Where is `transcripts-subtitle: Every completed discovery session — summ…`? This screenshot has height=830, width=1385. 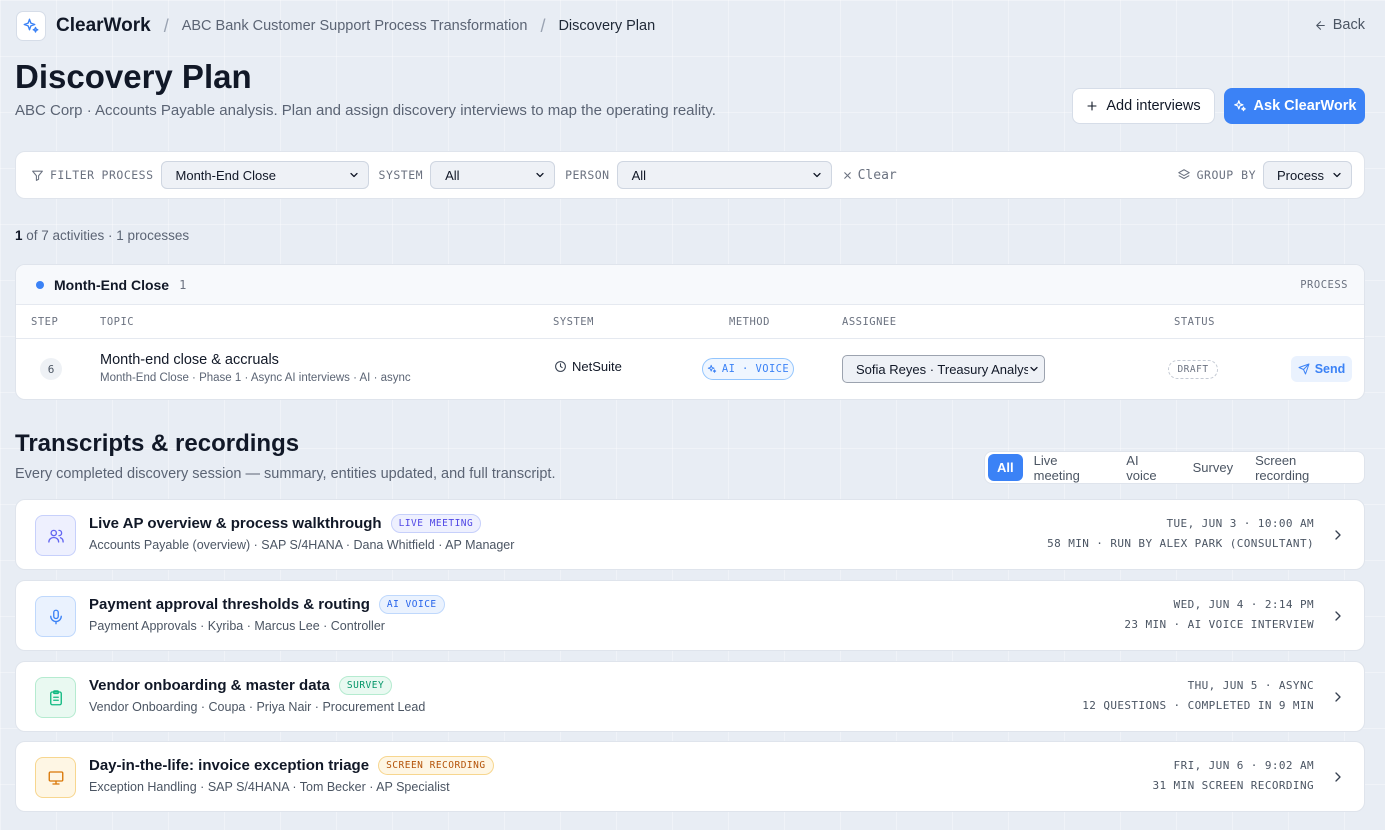
transcripts-subtitle: Every completed discovery session — summ… is located at coordinates (285, 474).